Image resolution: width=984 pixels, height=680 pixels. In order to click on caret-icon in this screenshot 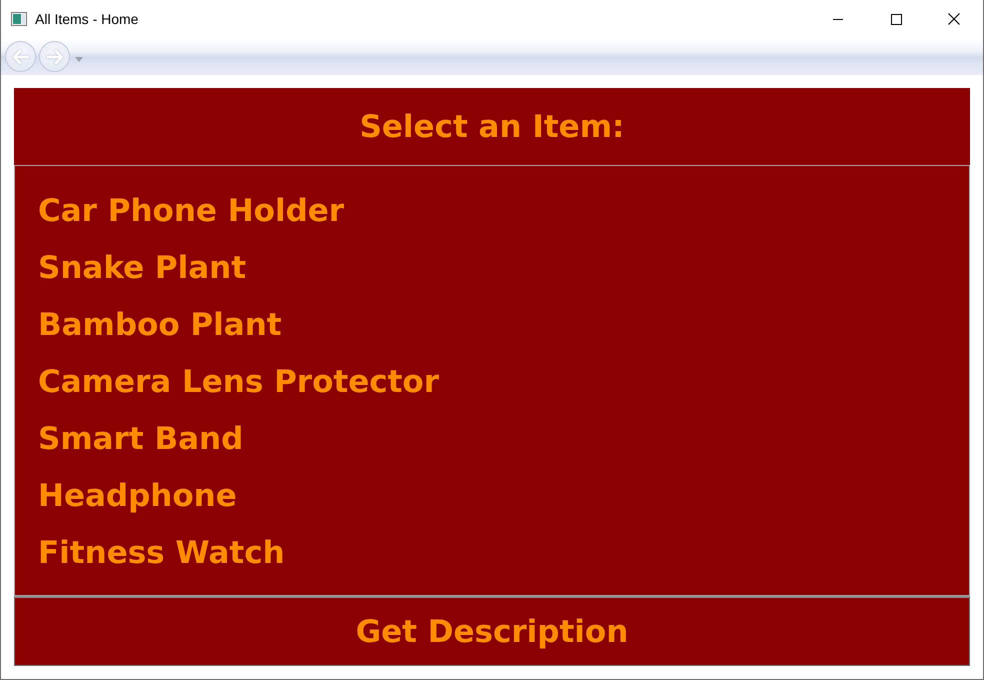, I will do `click(79, 59)`.